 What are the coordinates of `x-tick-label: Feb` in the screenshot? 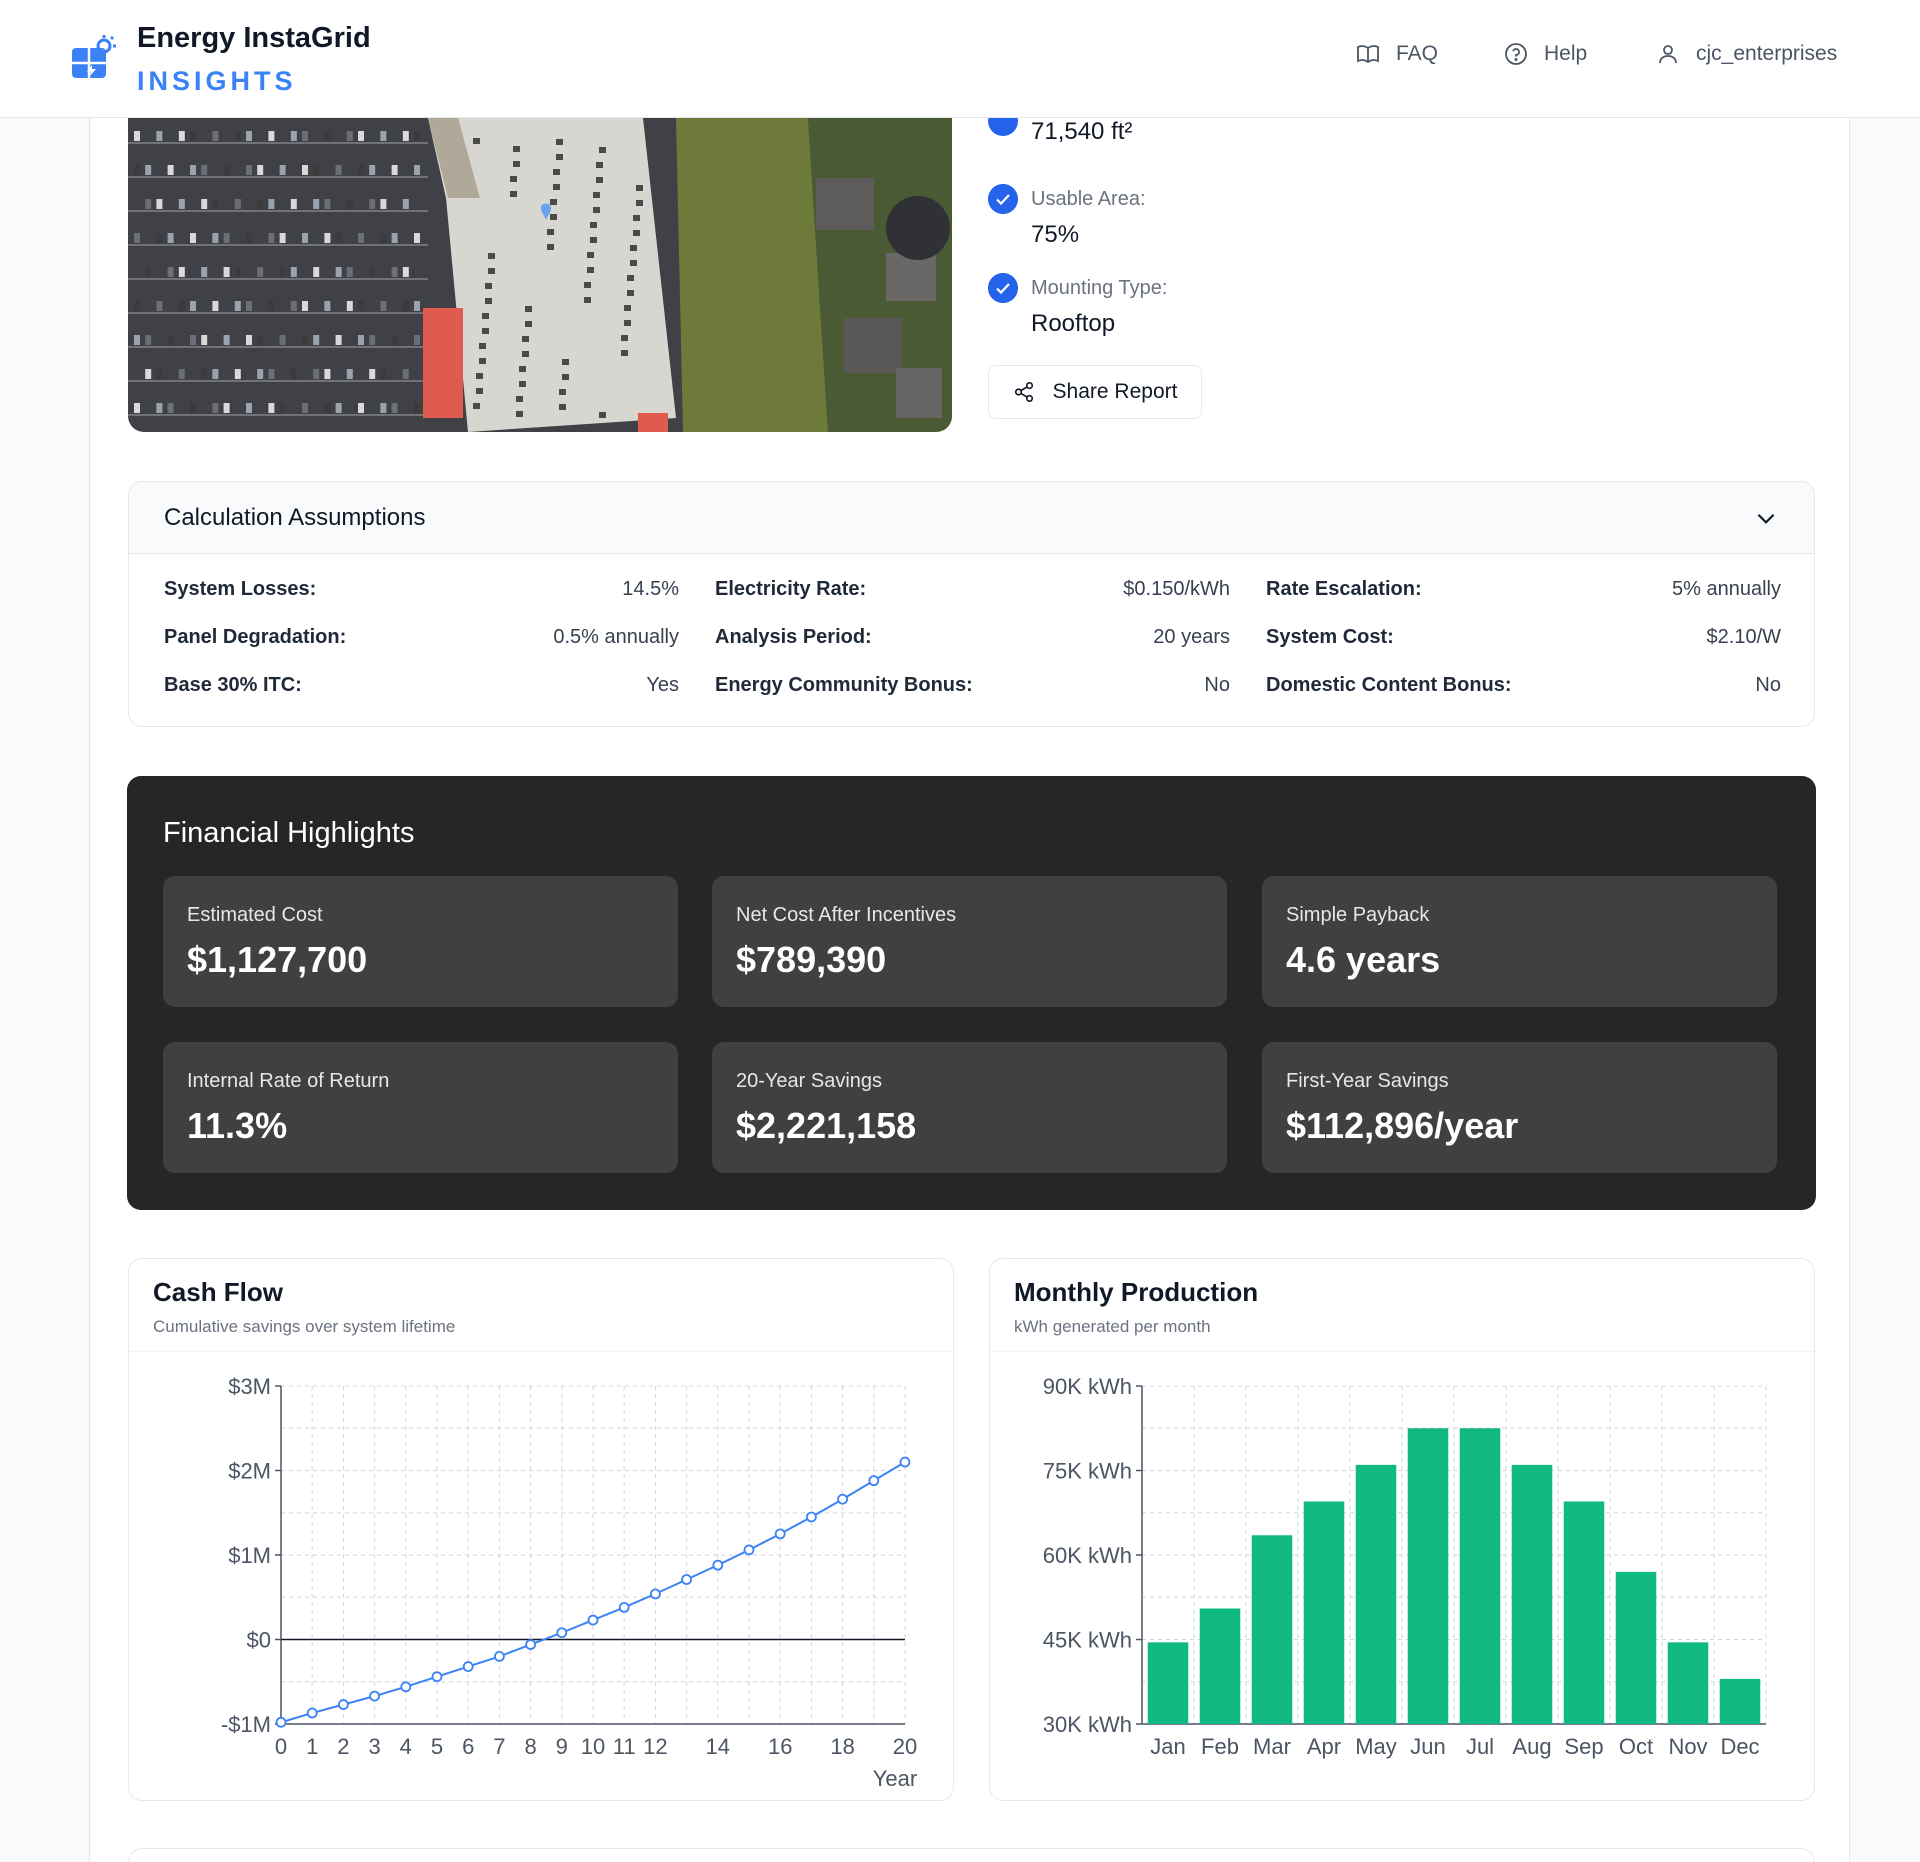 It's located at (1220, 1746).